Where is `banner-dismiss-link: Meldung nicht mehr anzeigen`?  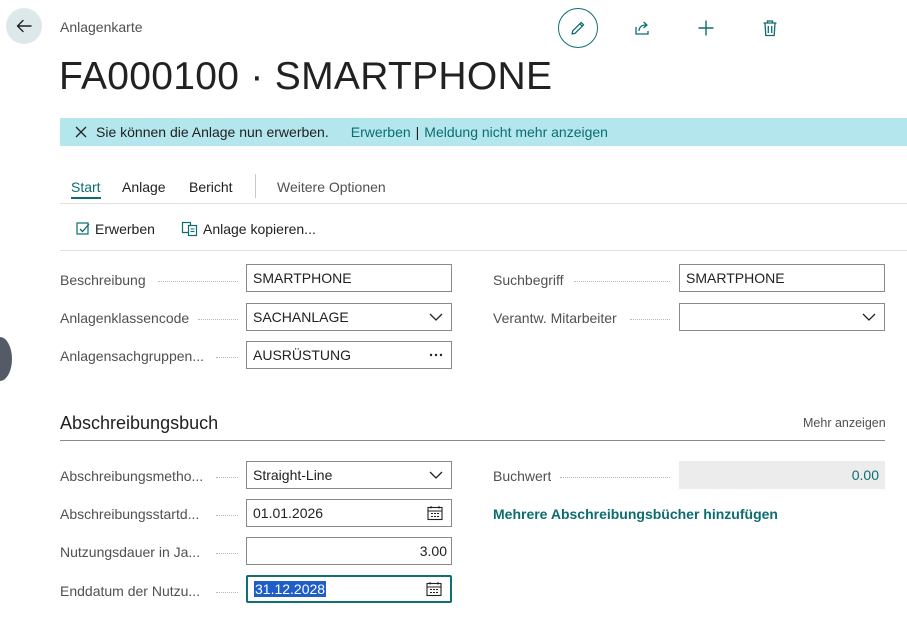
banner-dismiss-link: Meldung nicht mehr anzeigen is located at coordinates (516, 132).